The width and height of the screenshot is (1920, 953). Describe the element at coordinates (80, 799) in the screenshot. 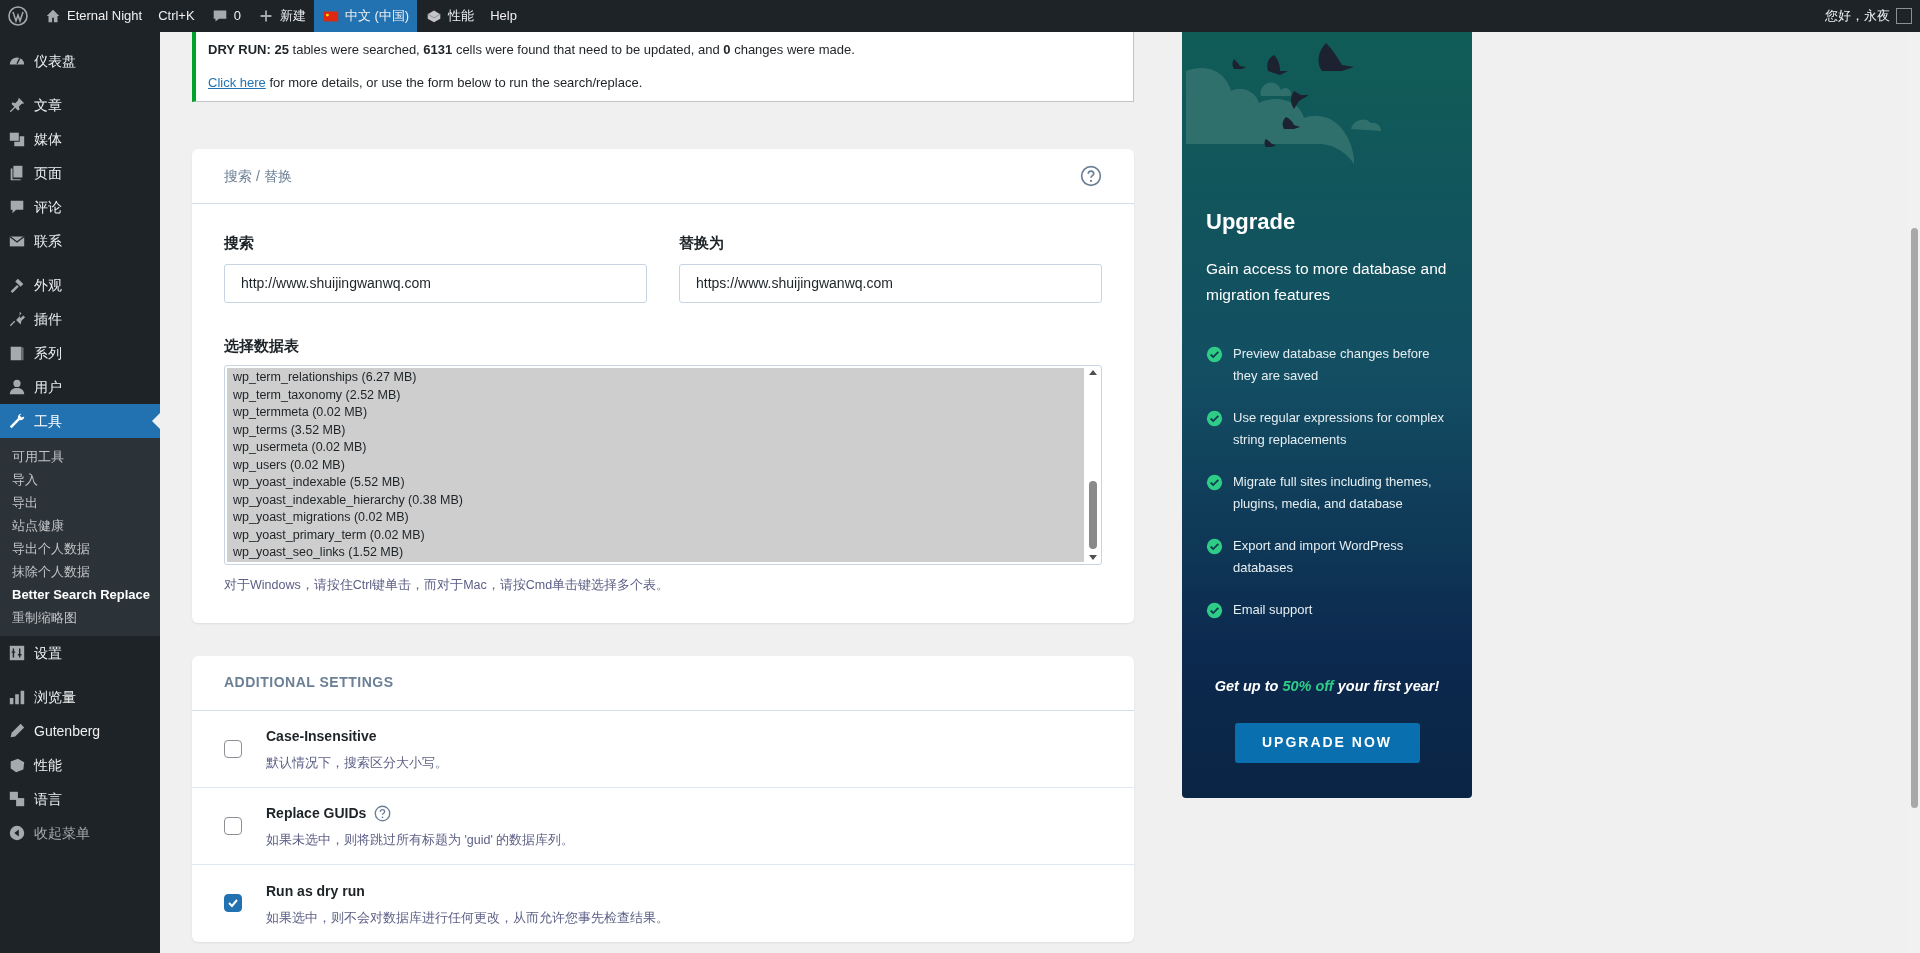

I see `sidebar-item: 语言` at that location.